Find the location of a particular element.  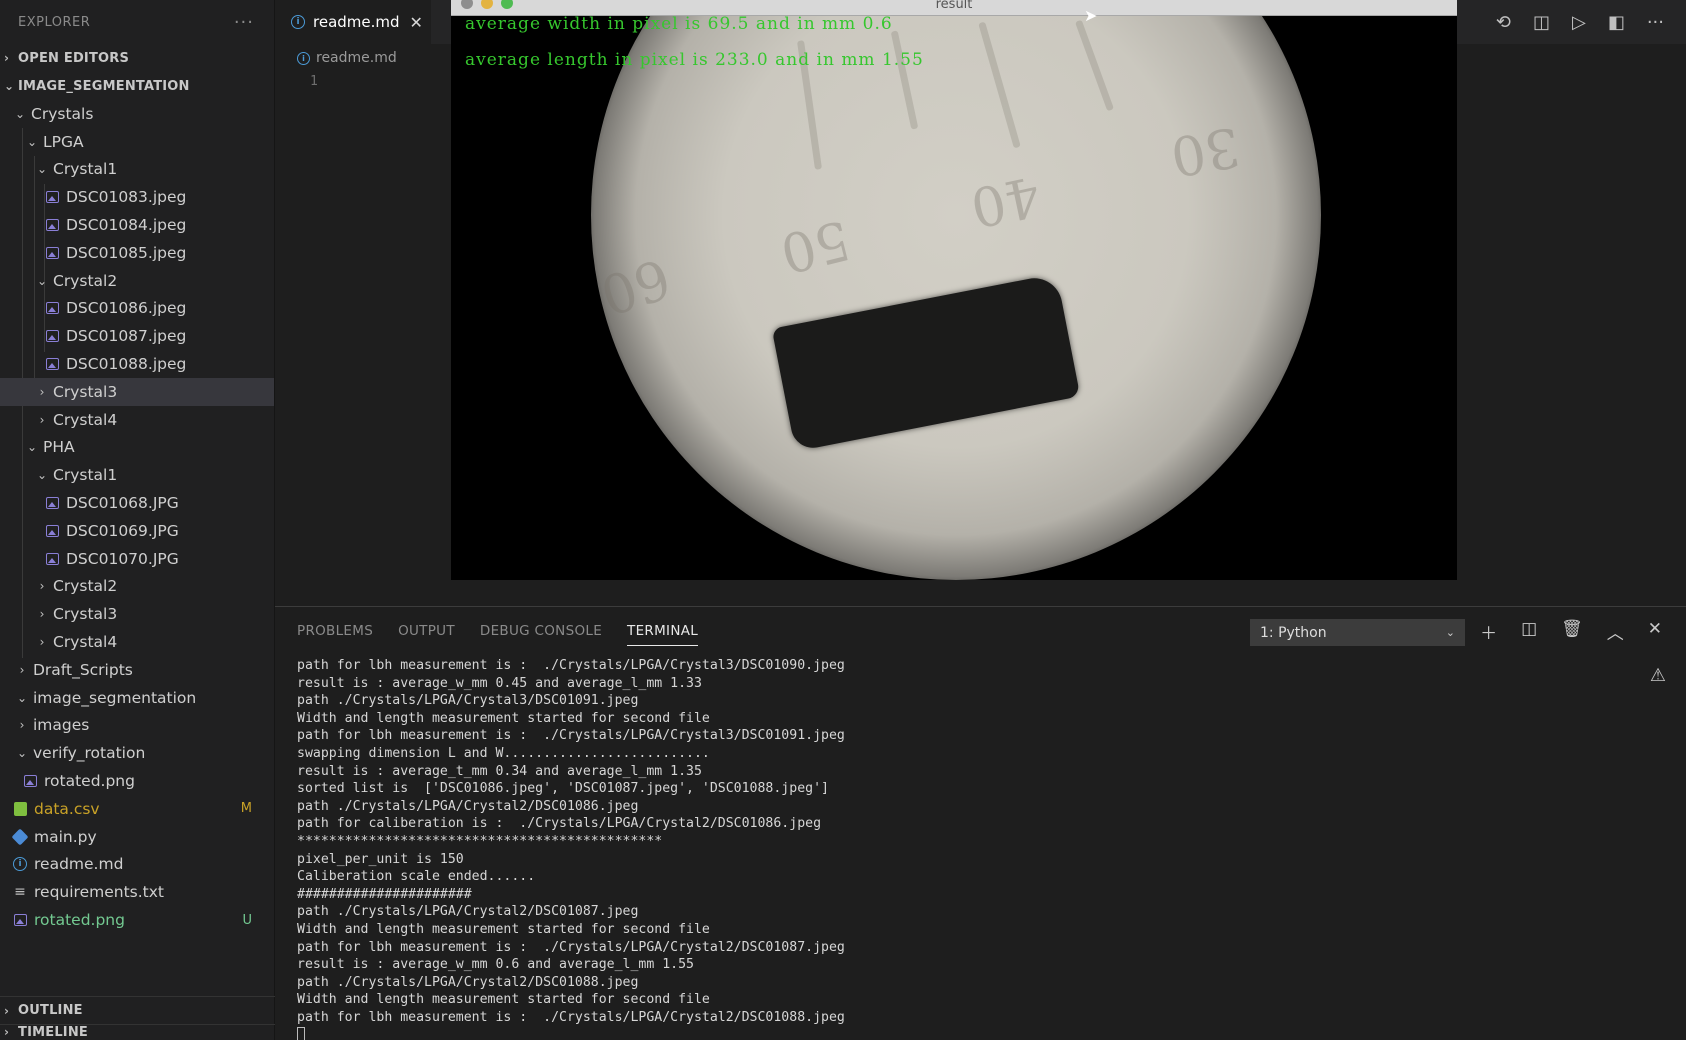

tab-readme: i readme.md ✕ is located at coordinates (353, 22).